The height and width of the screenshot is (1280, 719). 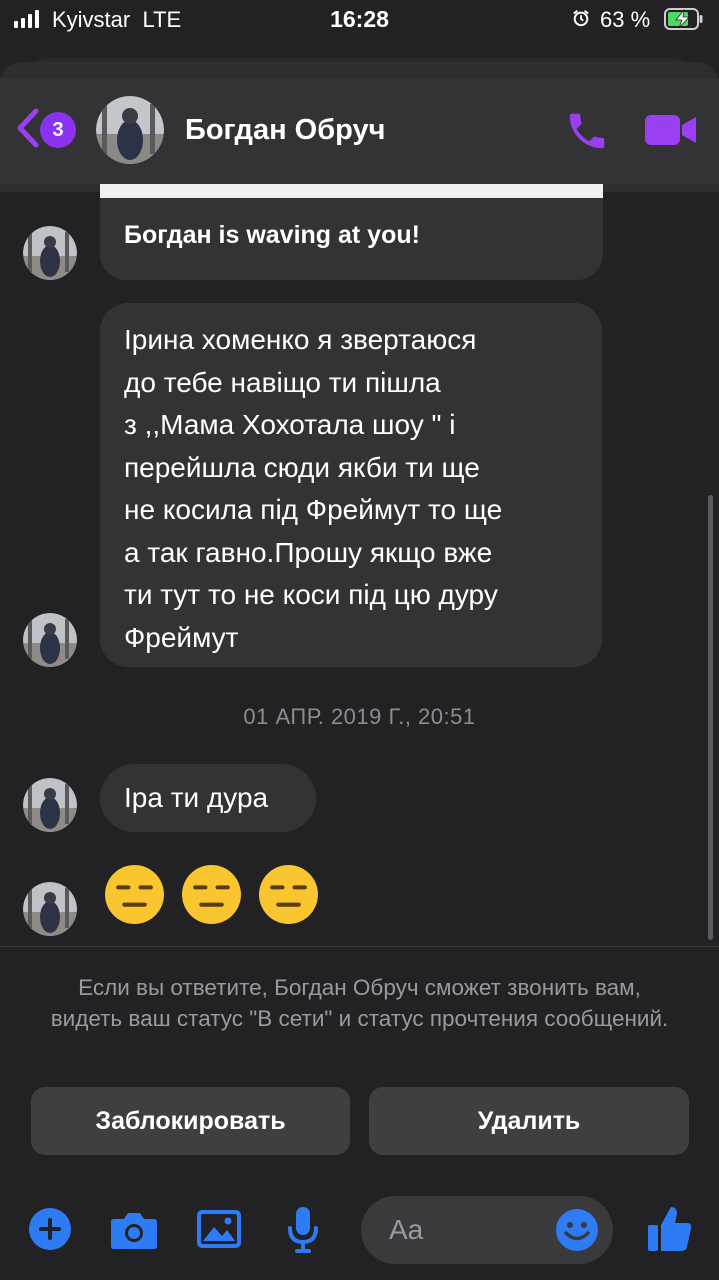 I want to click on phone-icon, so click(x=587, y=131).